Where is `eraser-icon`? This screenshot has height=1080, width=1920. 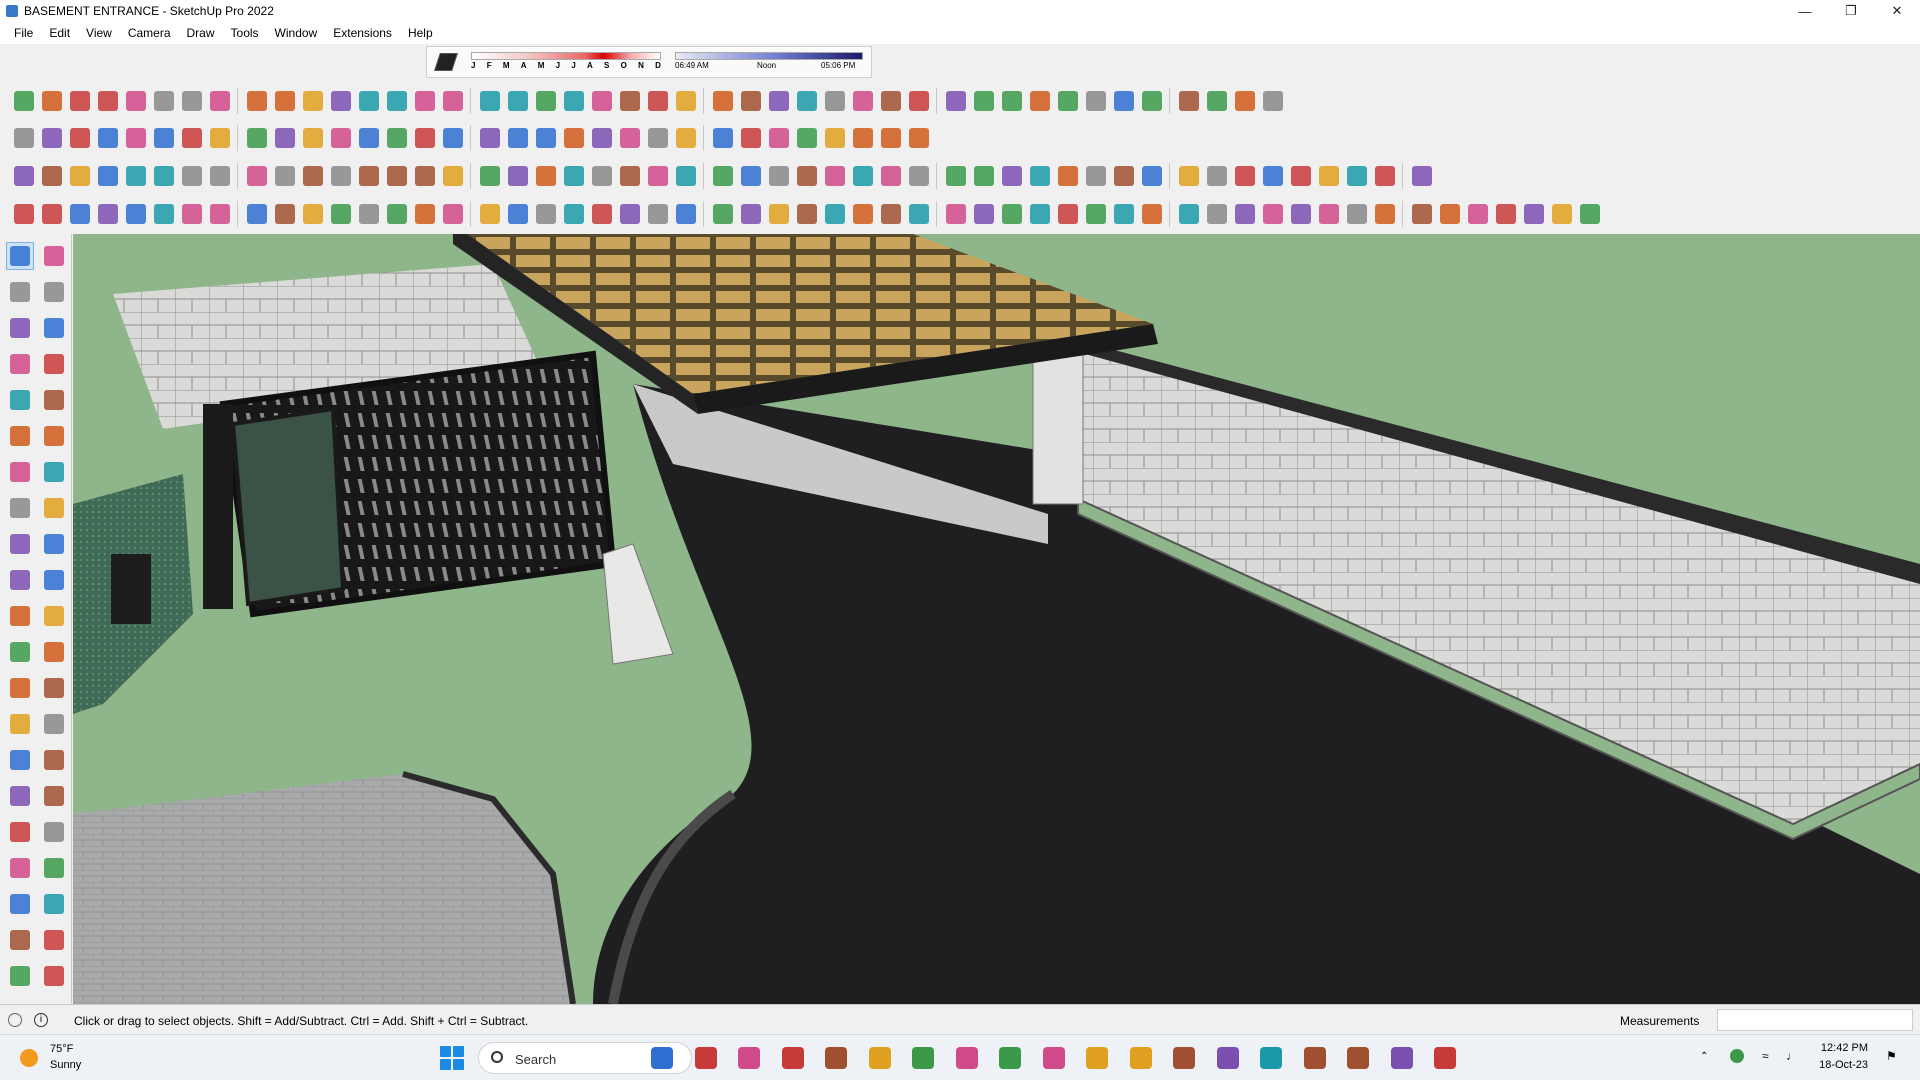
eraser-icon is located at coordinates (80, 138).